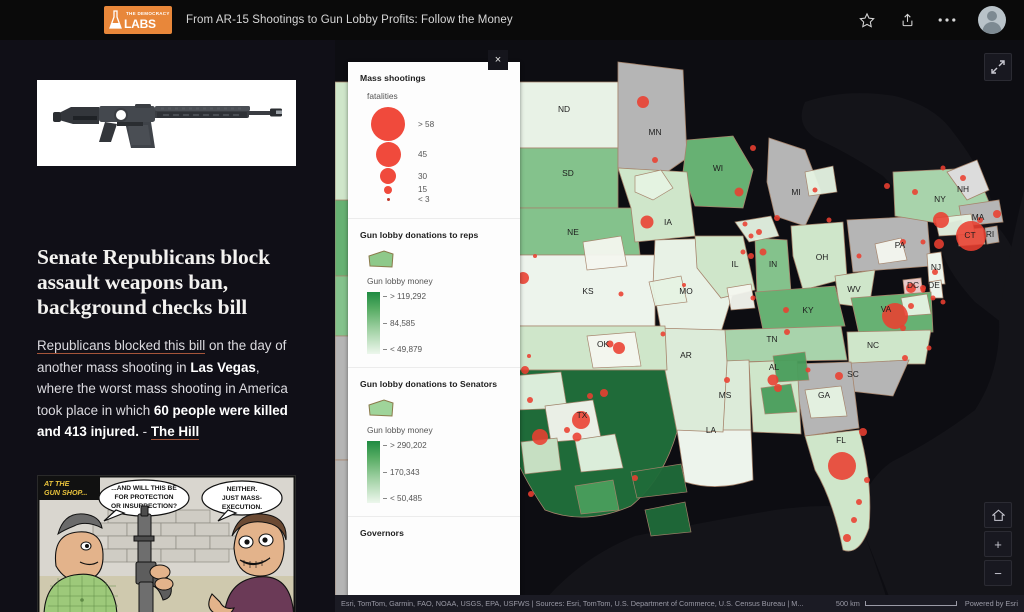  What do you see at coordinates (400, 281) in the screenshot?
I see `legend-ramp-label-reps: Gun lobby money` at bounding box center [400, 281].